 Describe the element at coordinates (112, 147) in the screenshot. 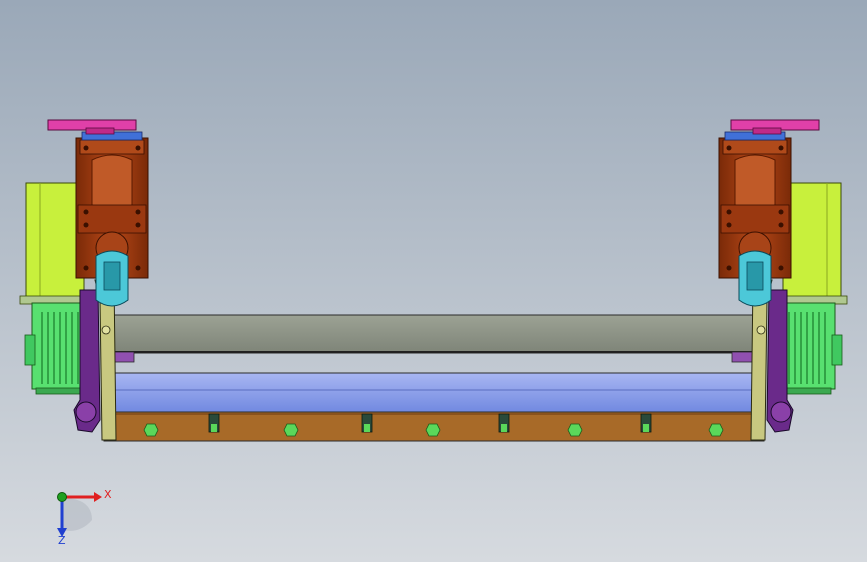

I see `rust-housing-top-left` at that location.